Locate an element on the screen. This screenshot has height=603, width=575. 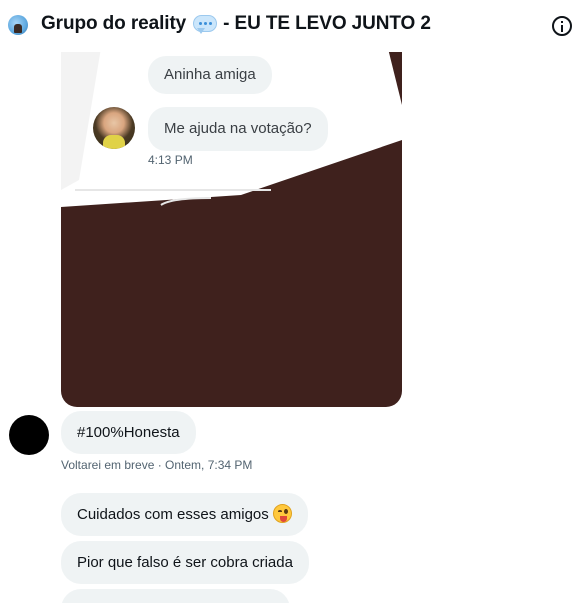
message-1-text: Cuidados com esses amigos is located at coordinates (173, 514).